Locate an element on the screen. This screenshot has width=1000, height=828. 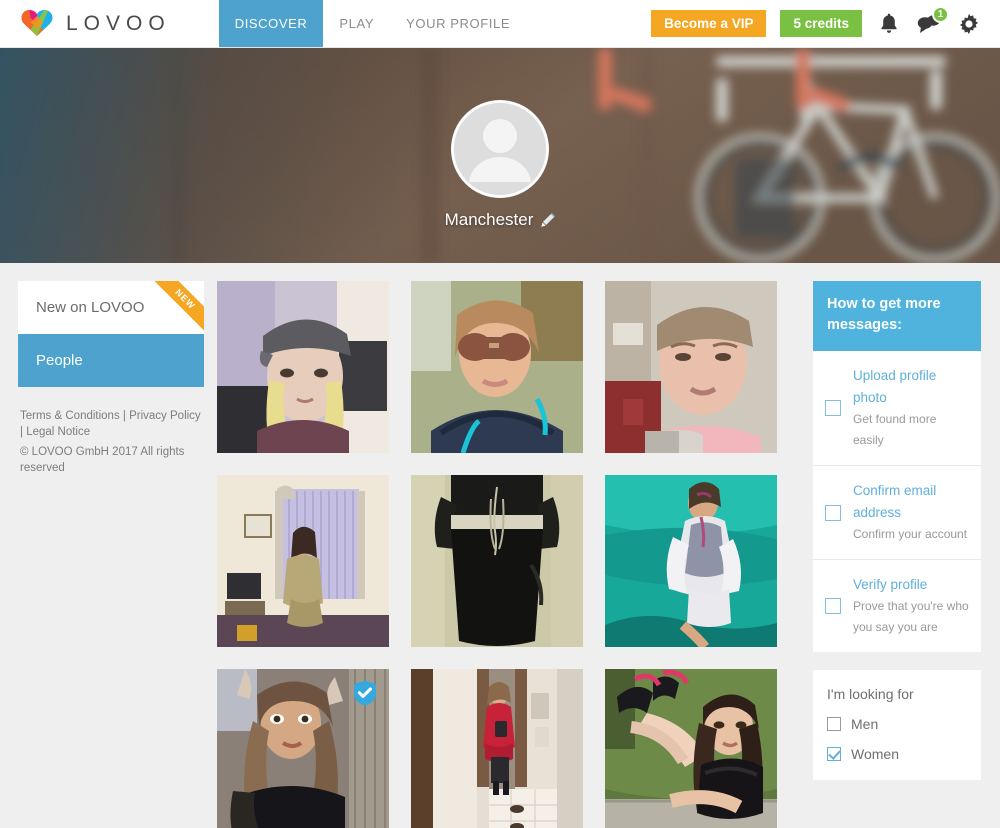
sidebar-menu-card: New on LOVOO NEW People is located at coordinates (111, 334).